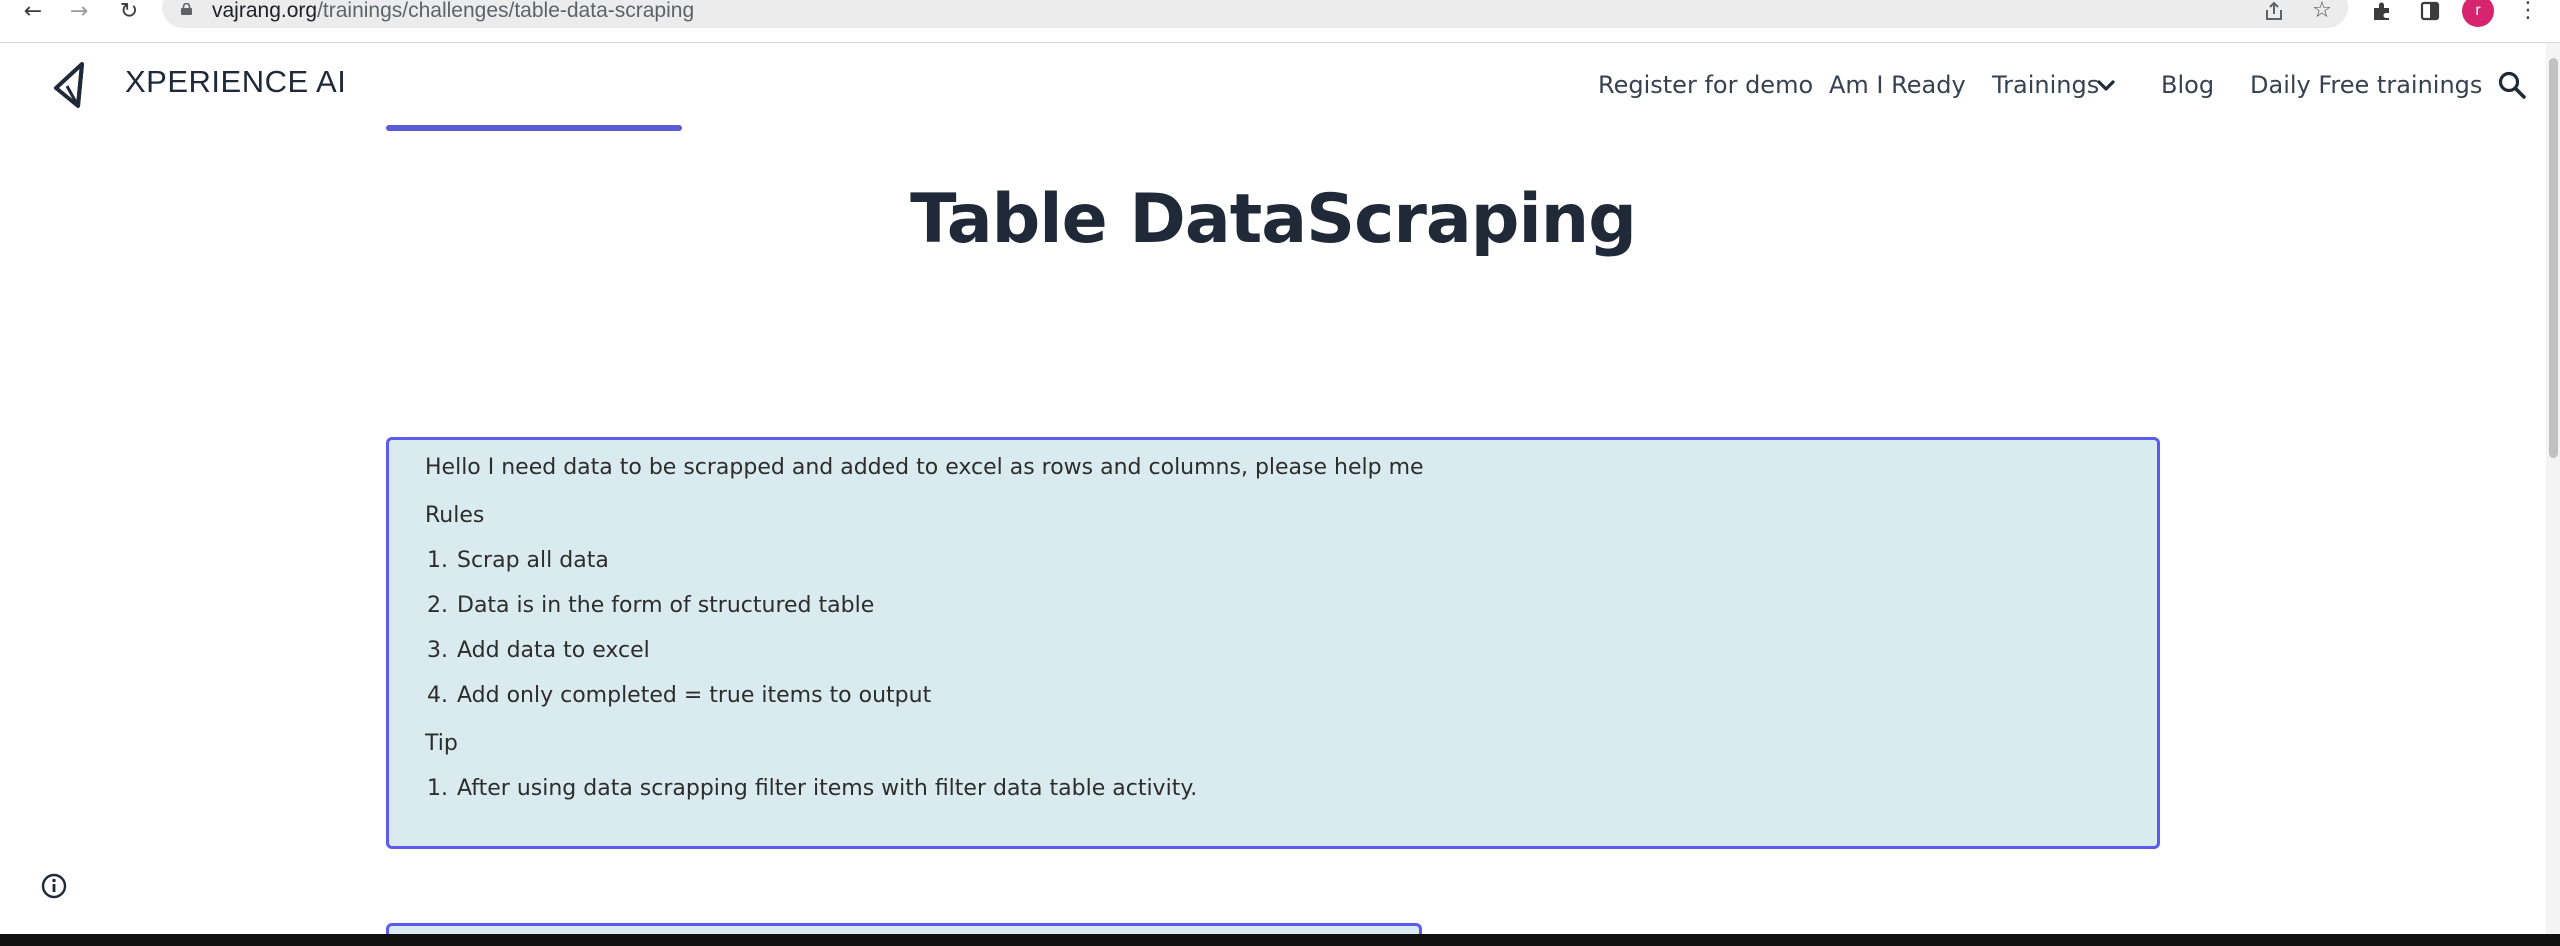 The height and width of the screenshot is (946, 2560). I want to click on info-icon, so click(54, 886).